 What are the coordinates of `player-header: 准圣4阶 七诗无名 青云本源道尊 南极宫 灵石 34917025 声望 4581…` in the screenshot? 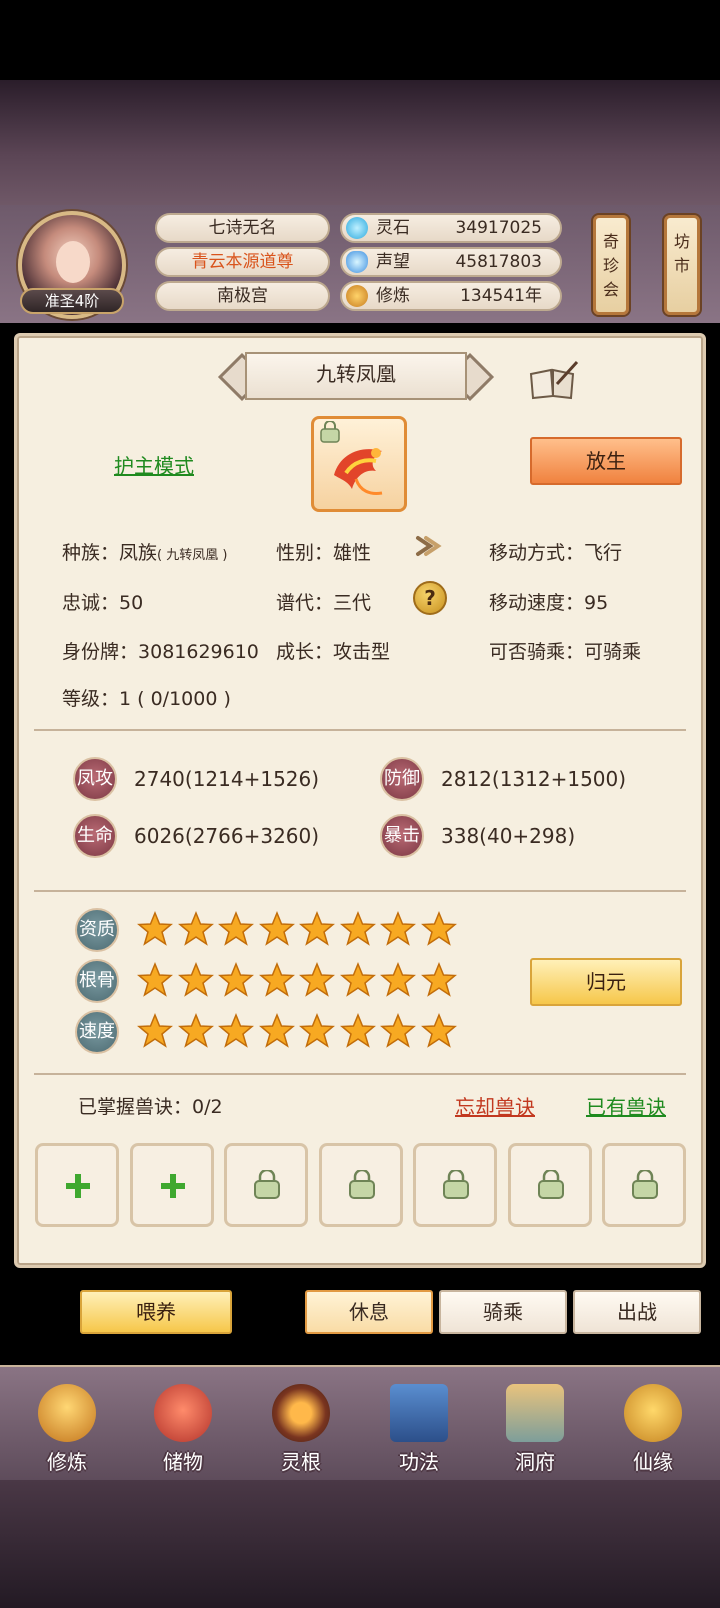 It's located at (360, 264).